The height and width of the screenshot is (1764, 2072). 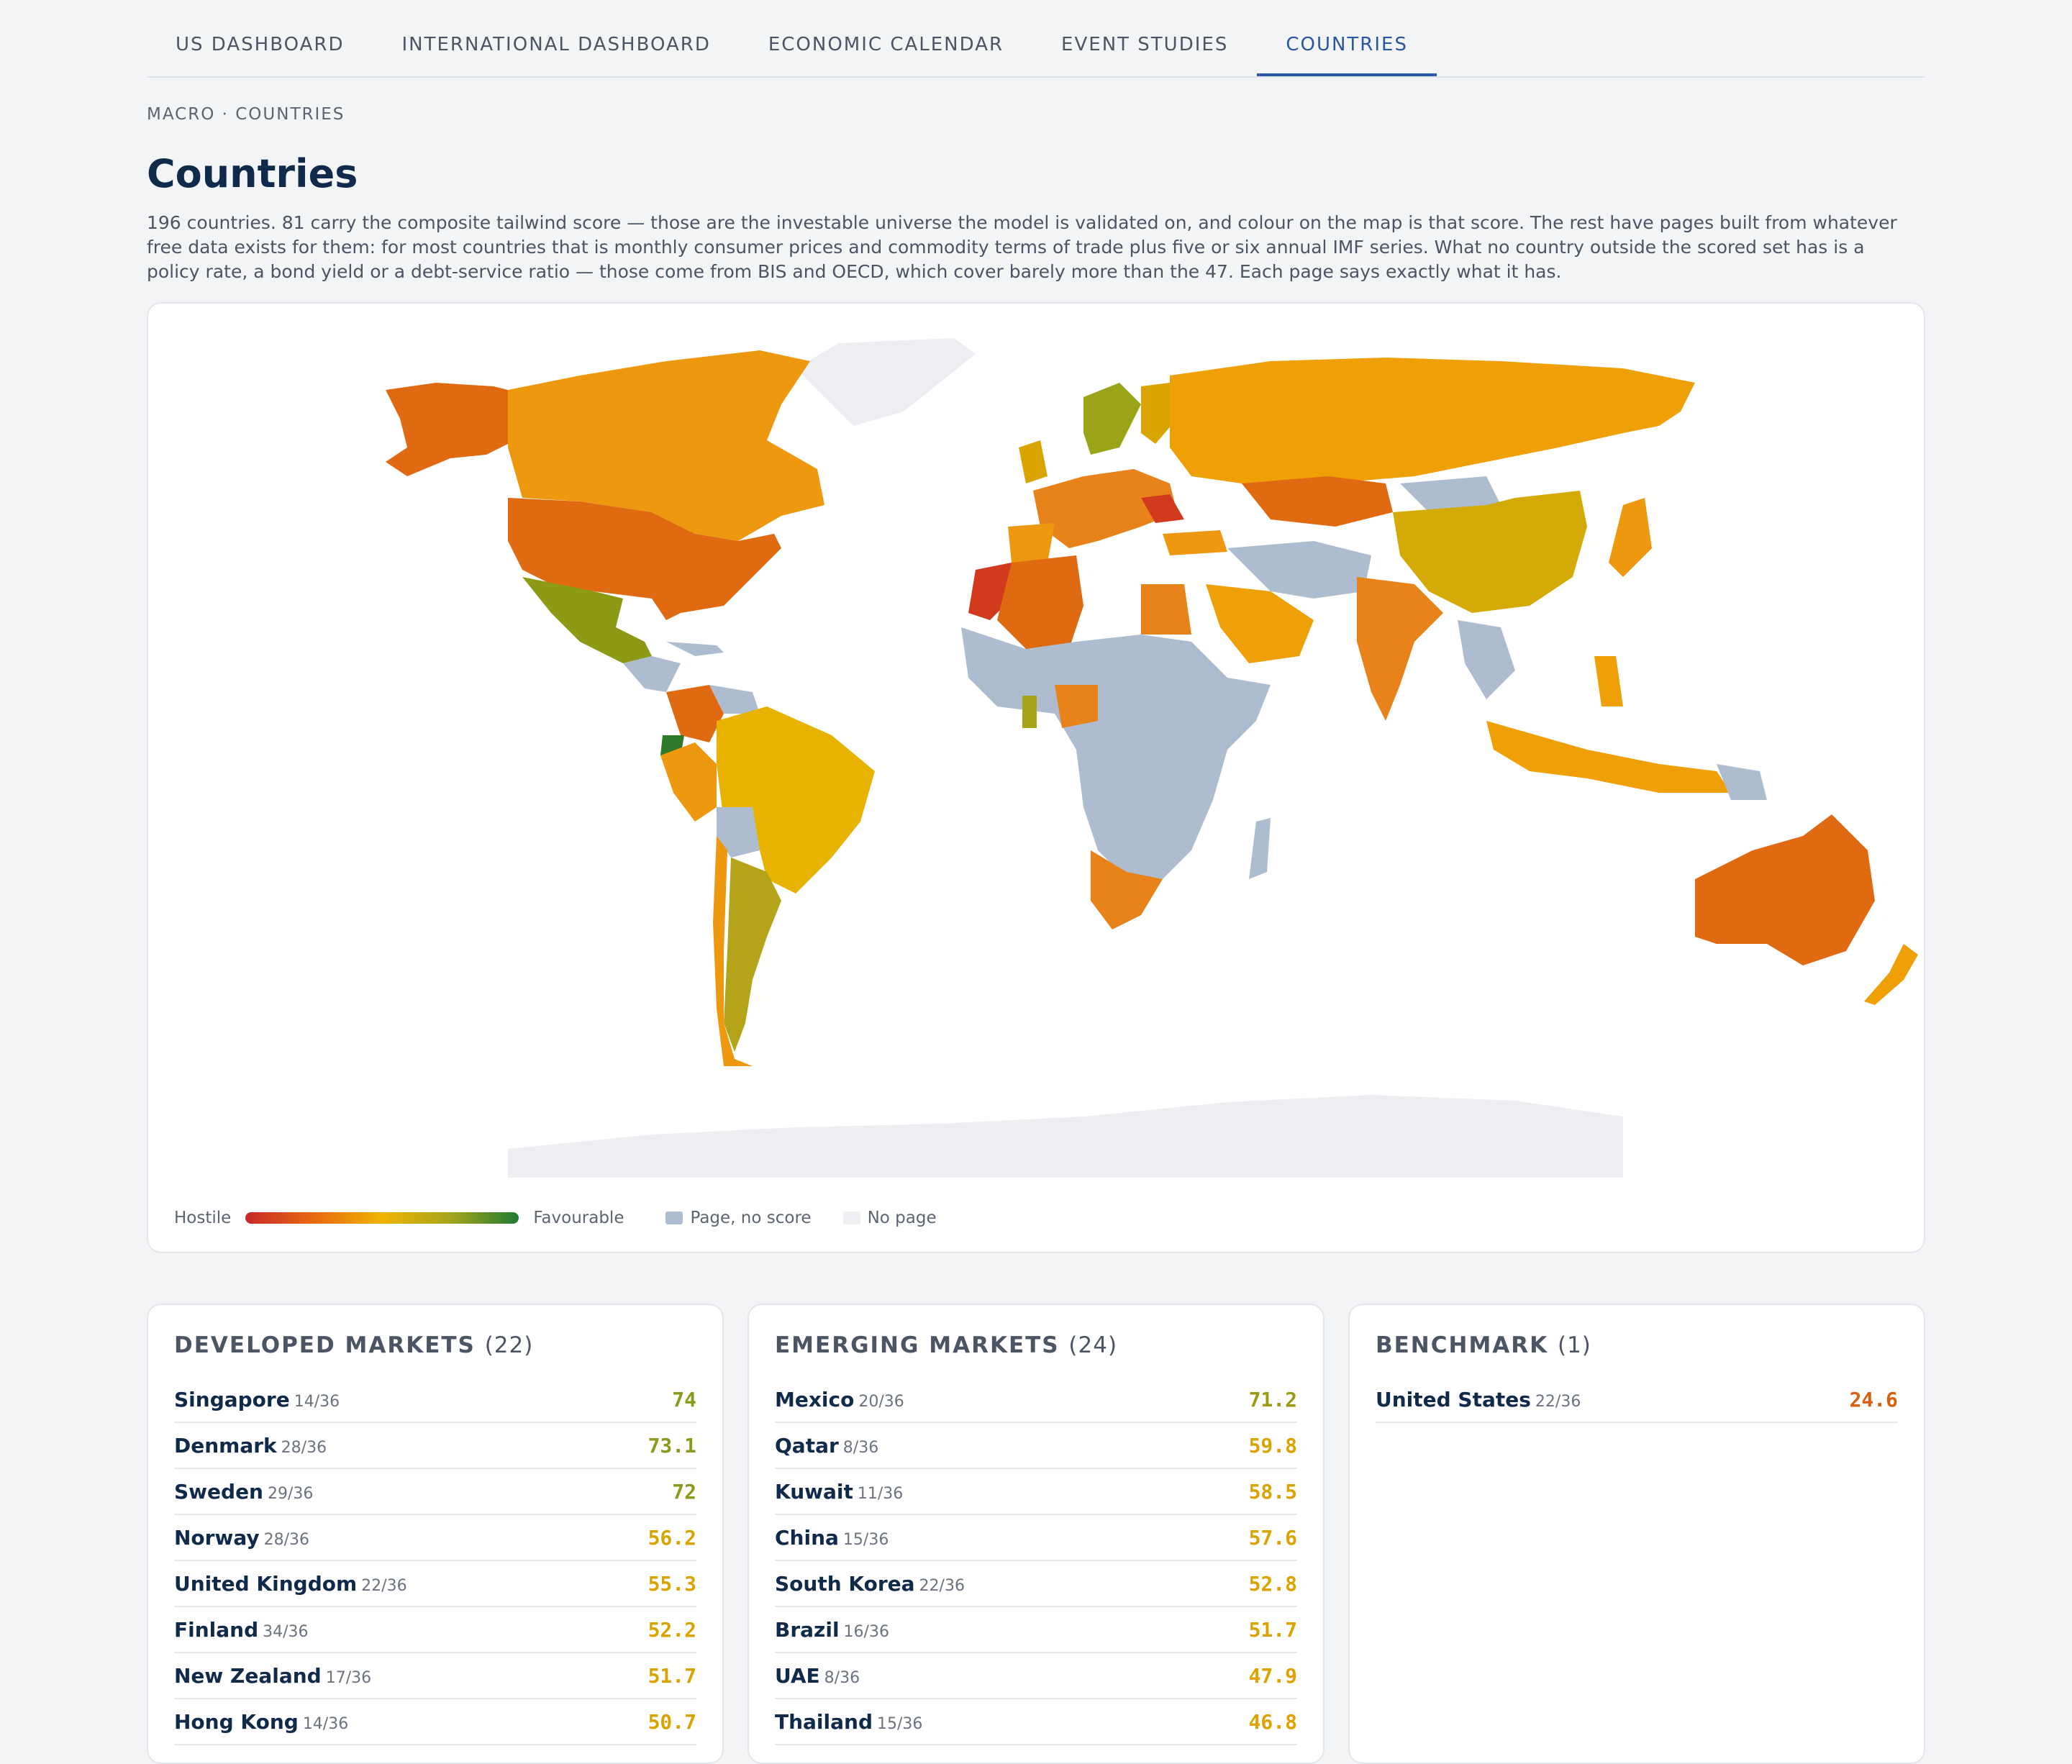 What do you see at coordinates (886, 382) in the screenshot?
I see `map-region-greenland` at bounding box center [886, 382].